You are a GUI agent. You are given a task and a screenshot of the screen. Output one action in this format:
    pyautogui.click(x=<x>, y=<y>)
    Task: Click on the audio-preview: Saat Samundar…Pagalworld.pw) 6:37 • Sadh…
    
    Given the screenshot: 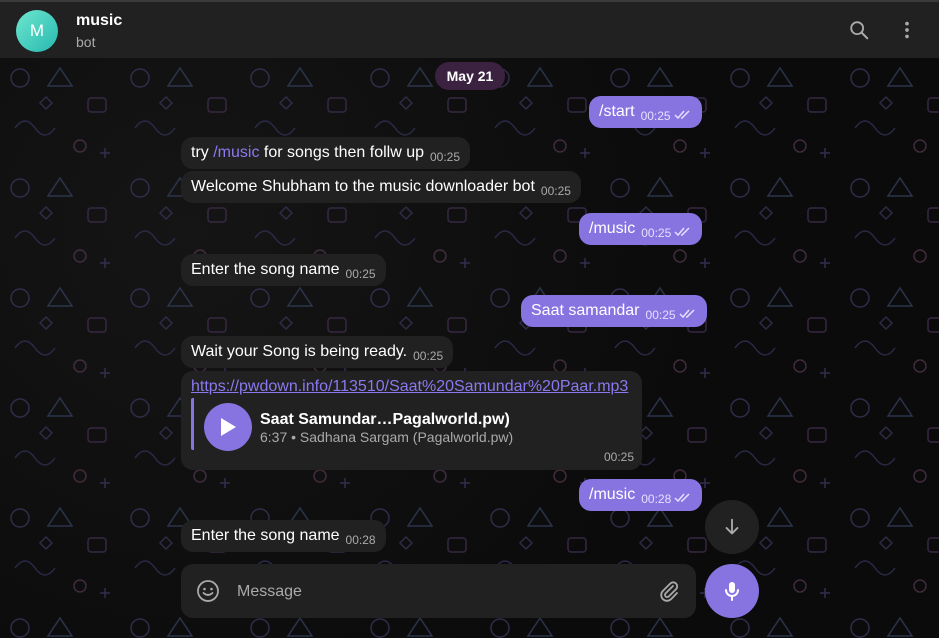 What is the action you would take?
    pyautogui.click(x=412, y=424)
    